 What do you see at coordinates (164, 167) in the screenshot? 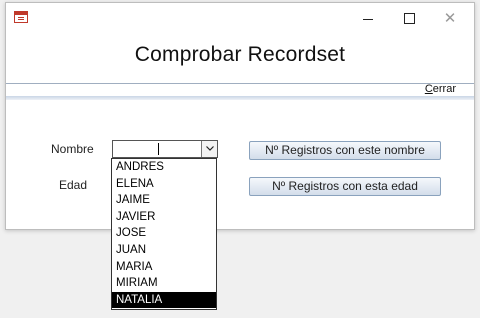
I see `dropdown-option: ANDRES` at bounding box center [164, 167].